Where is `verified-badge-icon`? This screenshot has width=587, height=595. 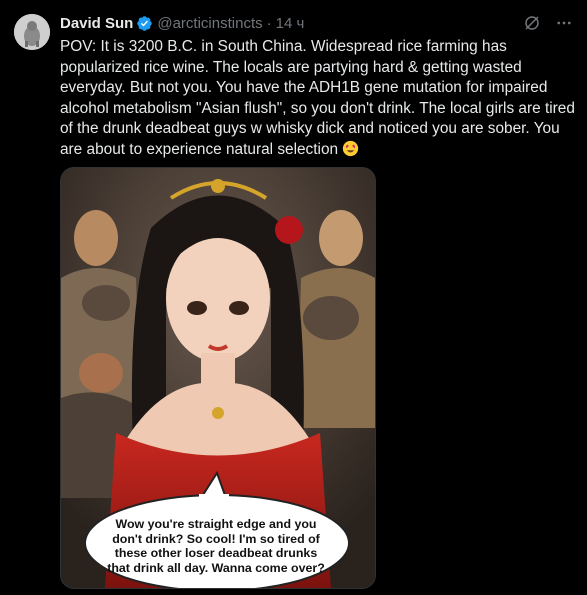
verified-badge-icon is located at coordinates (144, 23).